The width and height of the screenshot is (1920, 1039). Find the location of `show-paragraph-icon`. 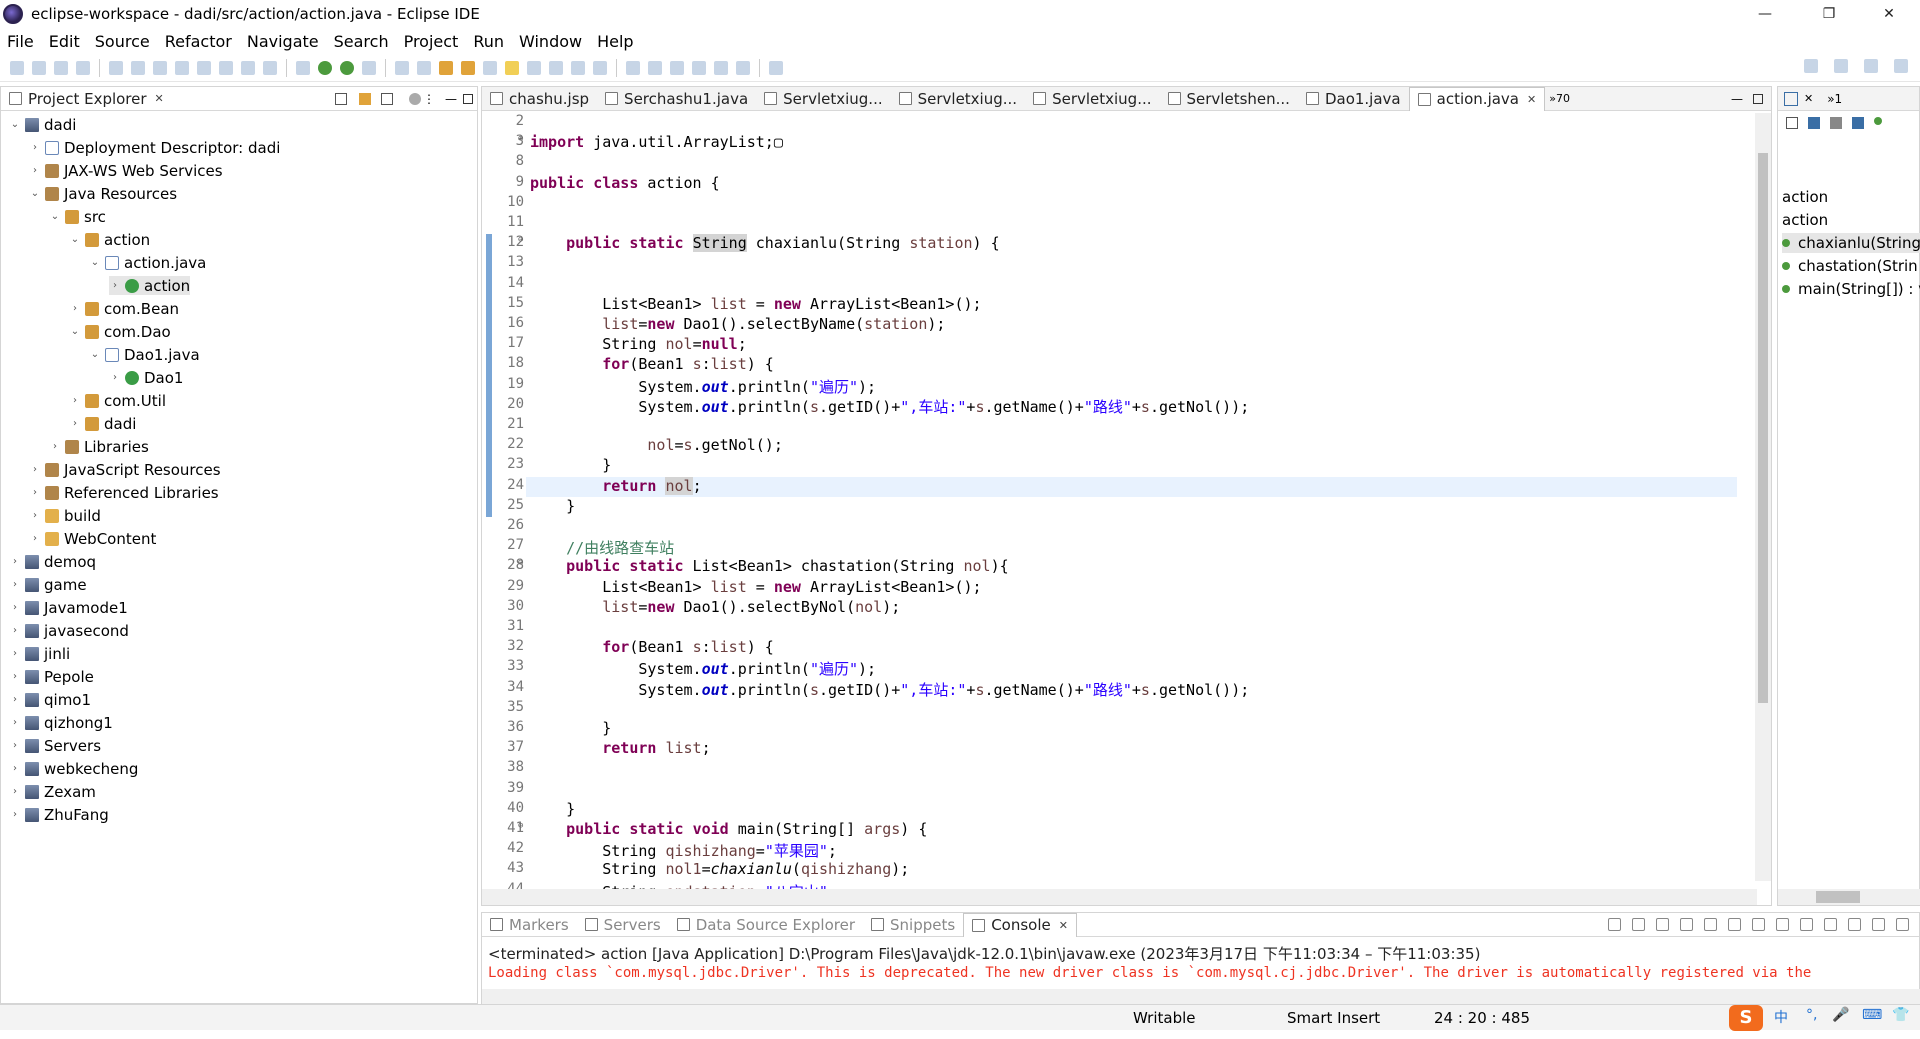

show-paragraph-icon is located at coordinates (578, 67).